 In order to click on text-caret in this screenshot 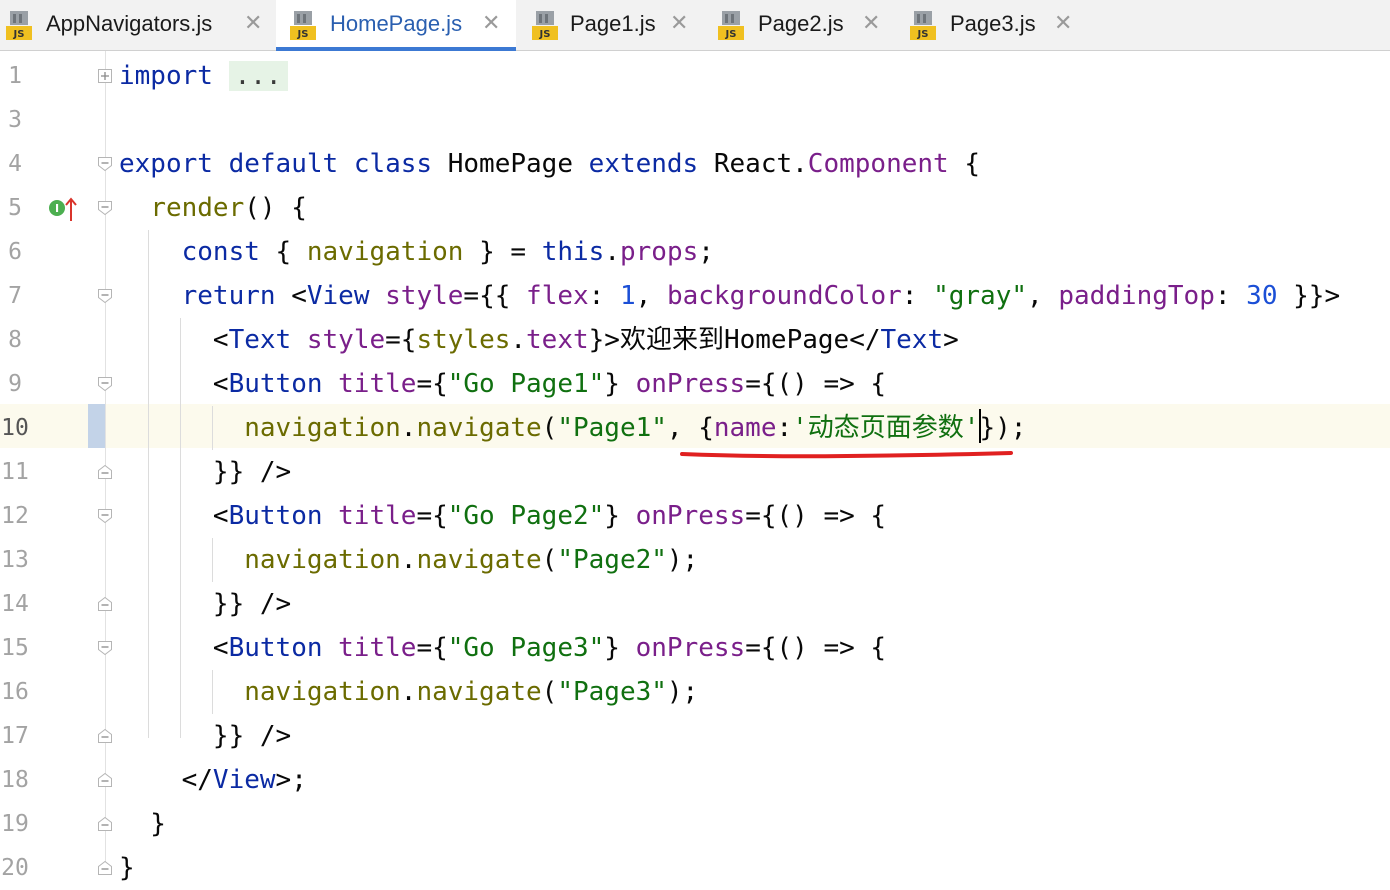, I will do `click(980, 426)`.